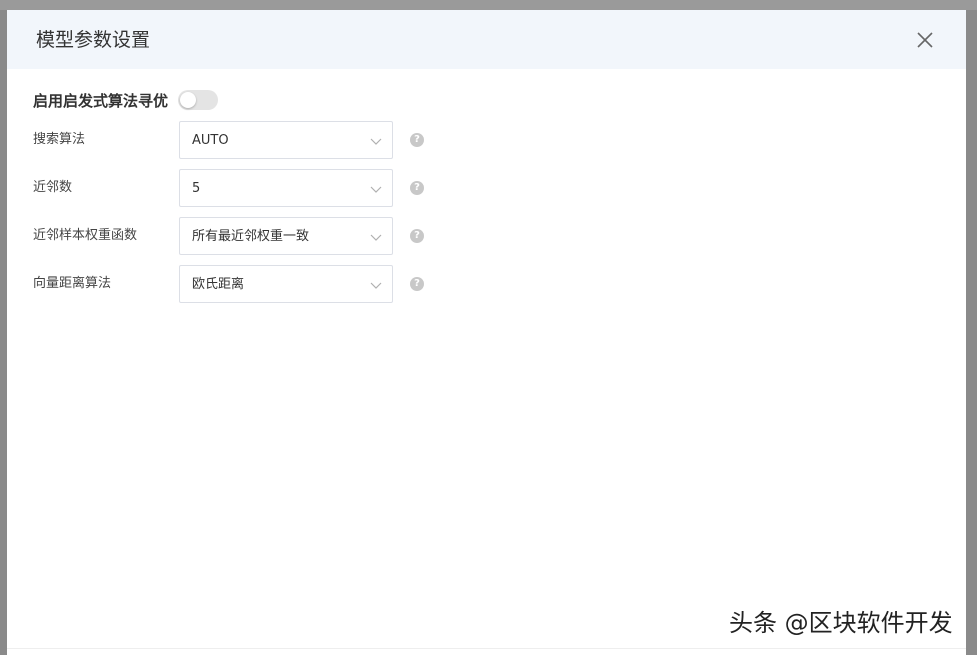  Describe the element at coordinates (286, 188) in the screenshot. I see `neighbors-select: 5` at that location.